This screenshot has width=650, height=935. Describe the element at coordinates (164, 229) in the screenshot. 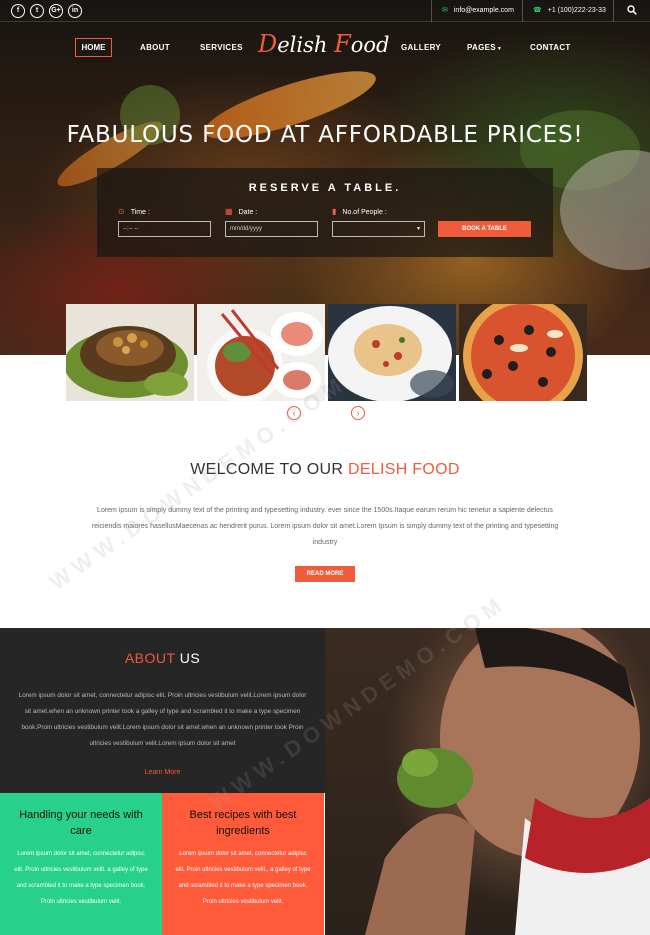

I see `time-input: --:-- --` at that location.